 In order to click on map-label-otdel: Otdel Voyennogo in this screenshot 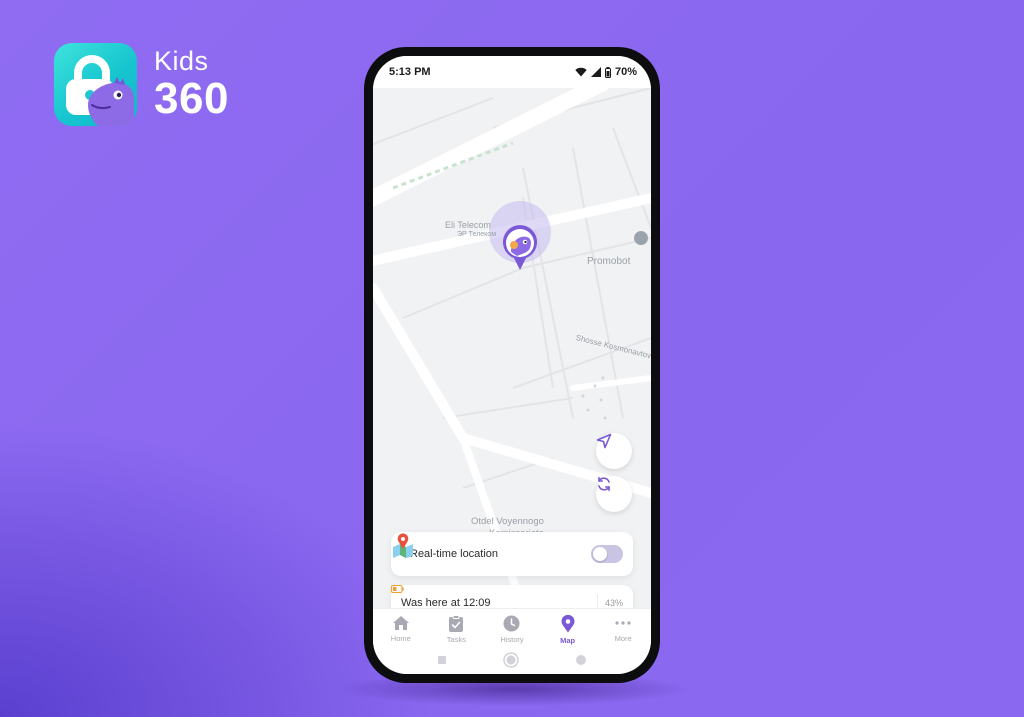, I will do `click(507, 521)`.